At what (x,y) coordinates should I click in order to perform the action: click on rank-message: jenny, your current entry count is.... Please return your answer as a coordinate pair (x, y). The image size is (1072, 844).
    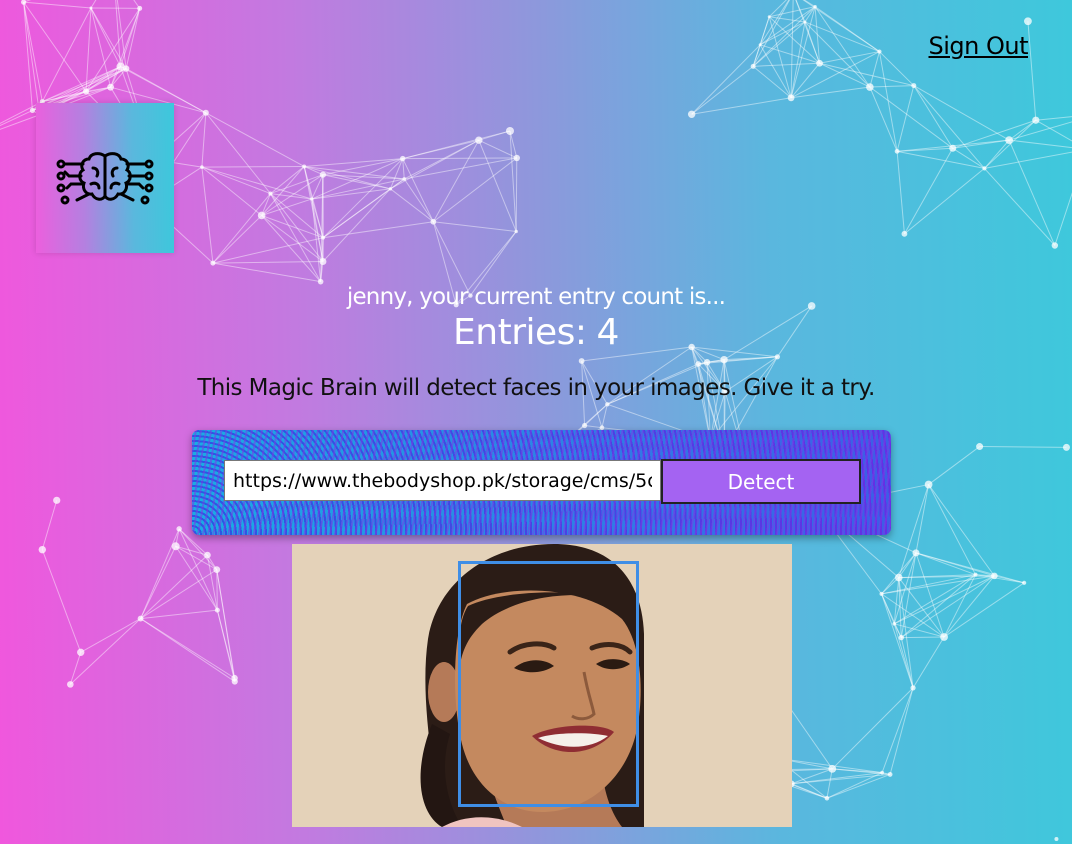
    Looking at the image, I should click on (536, 297).